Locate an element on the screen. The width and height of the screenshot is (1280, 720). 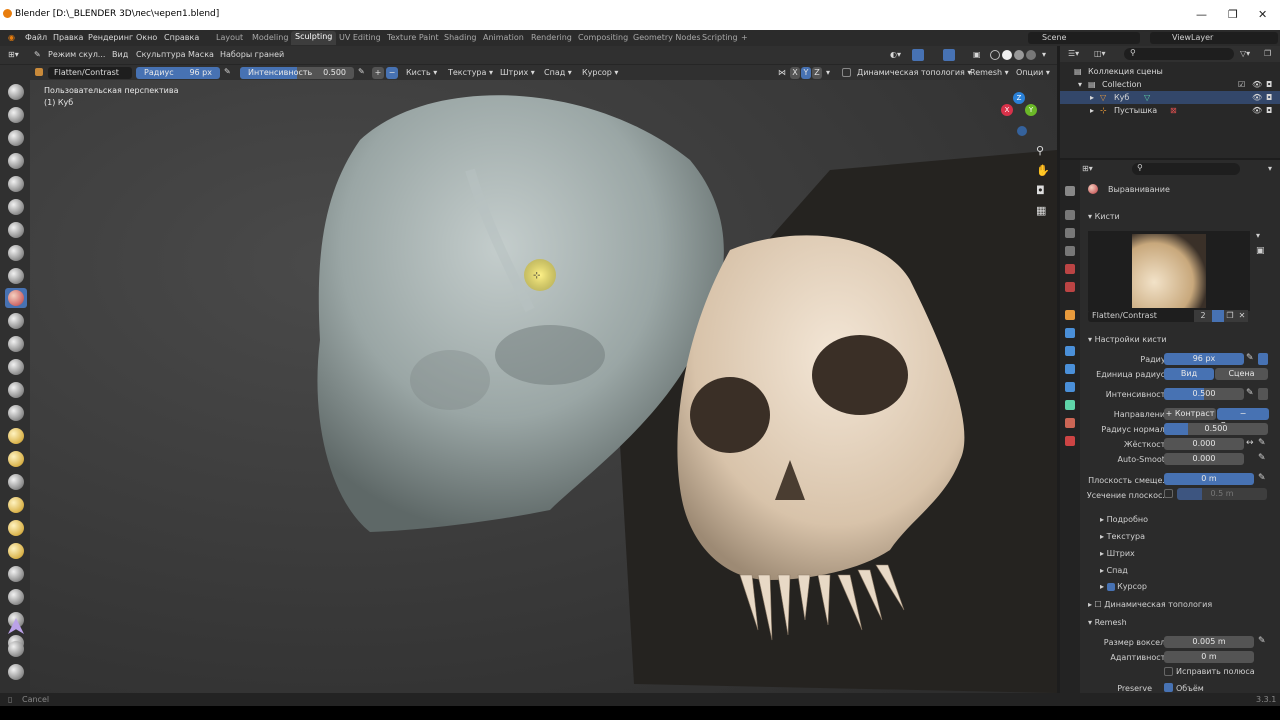
filter-icon: ▽▾ is located at coordinates (1245, 53).